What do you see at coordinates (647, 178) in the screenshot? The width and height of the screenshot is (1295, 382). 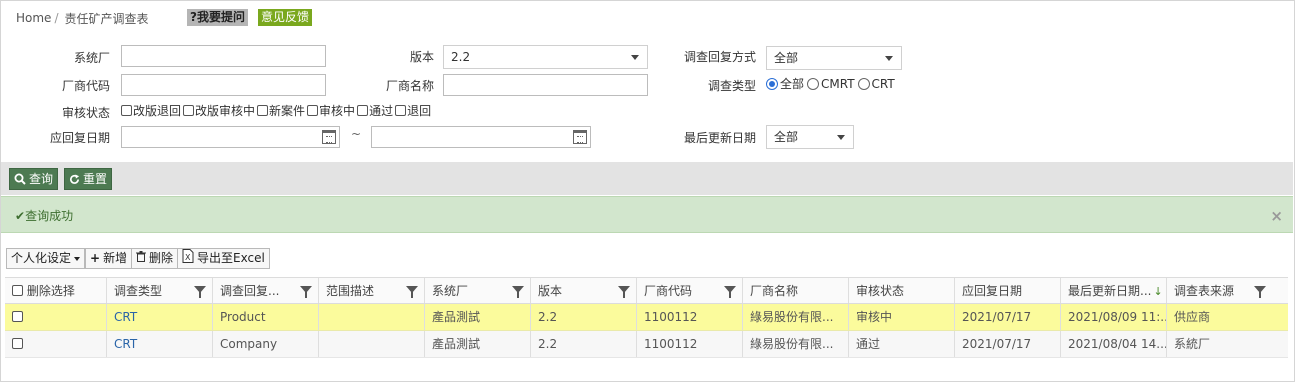 I see `toolbar-band` at bounding box center [647, 178].